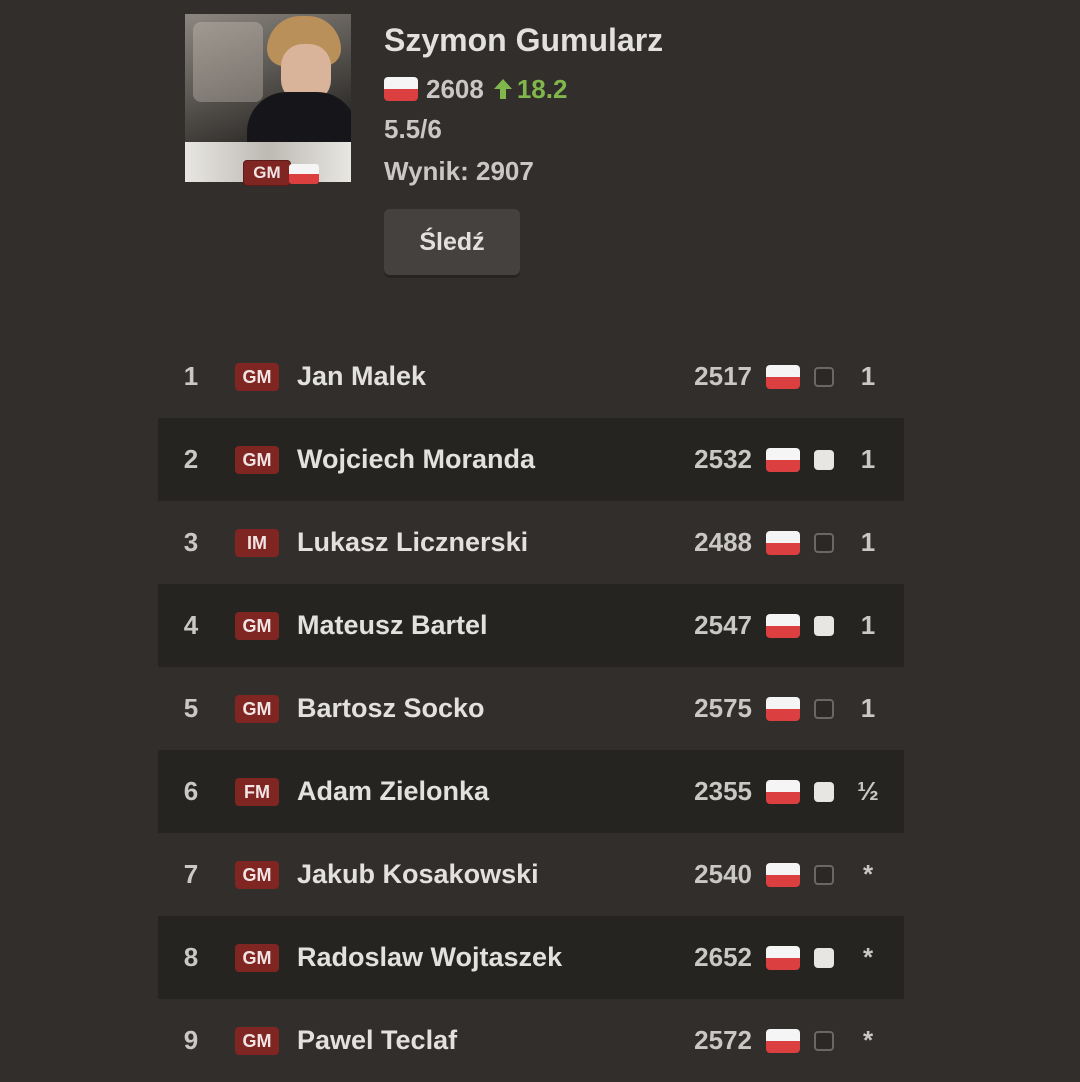  What do you see at coordinates (412, 542) in the screenshot?
I see `opponent-name: Lukasz Licznerski` at bounding box center [412, 542].